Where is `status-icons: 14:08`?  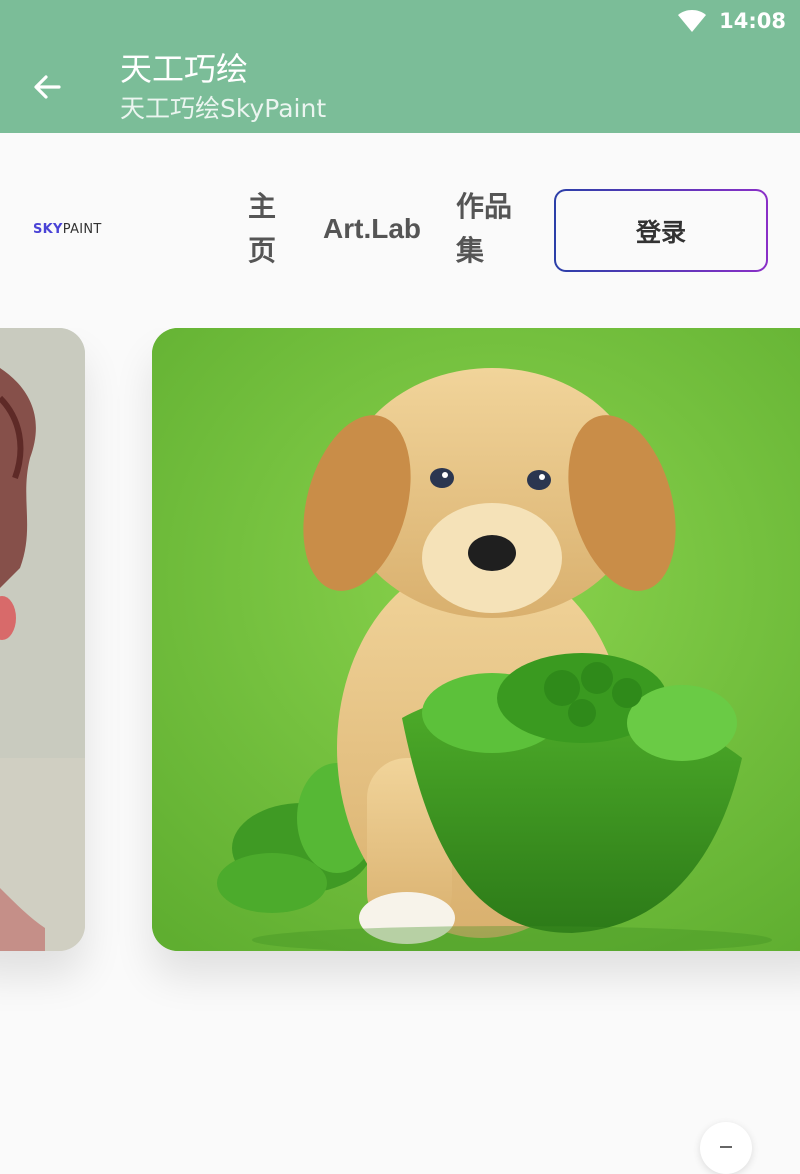
status-icons: 14:08 is located at coordinates (731, 21).